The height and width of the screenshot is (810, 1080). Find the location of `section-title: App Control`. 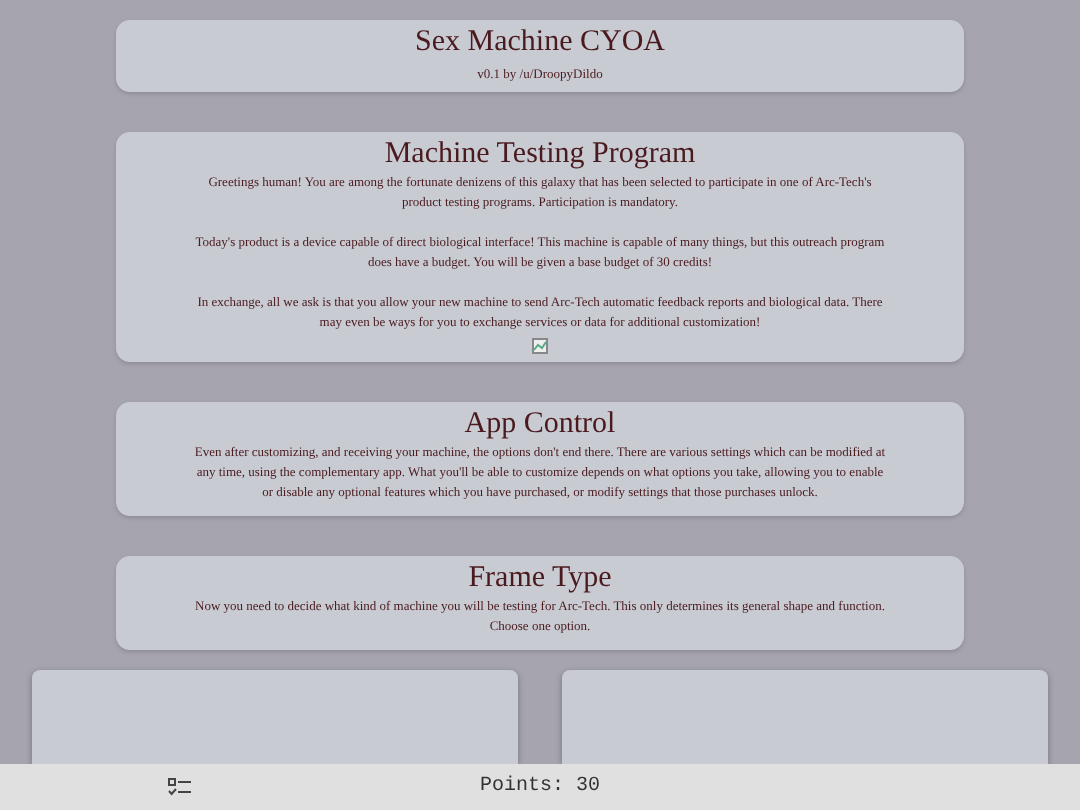

section-title: App Control is located at coordinates (540, 425).